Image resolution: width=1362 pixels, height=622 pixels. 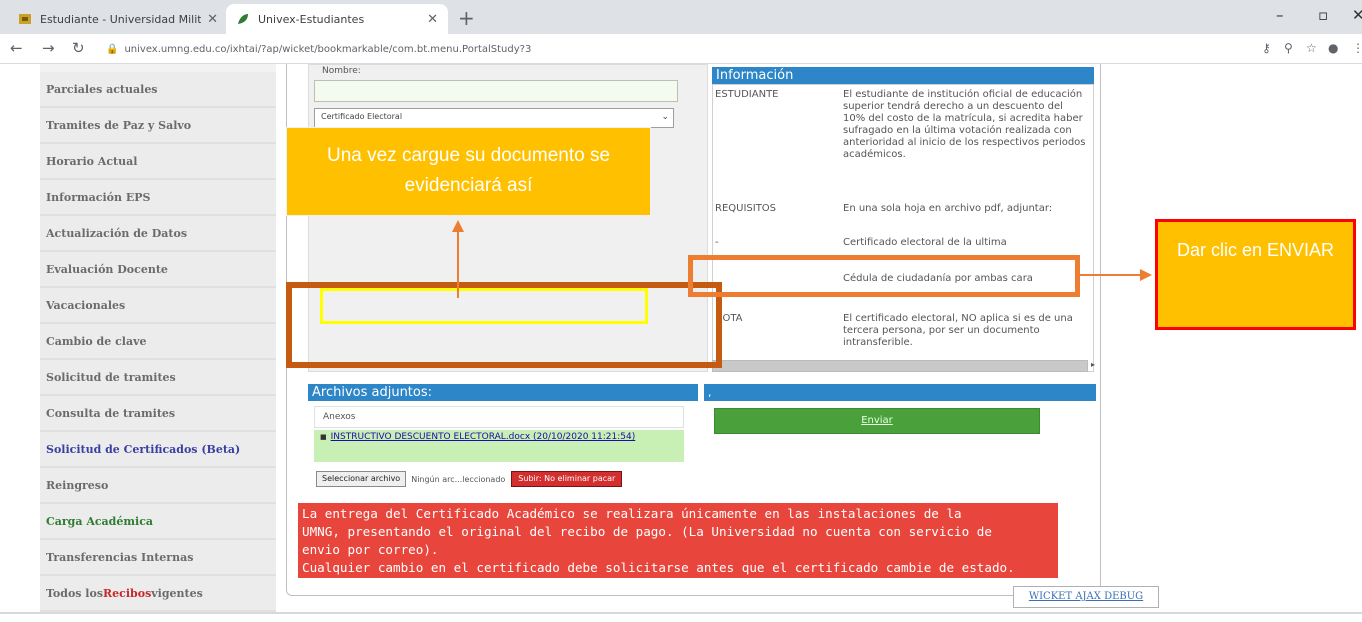 I want to click on menu-icon: ⋮, so click(x=1357, y=48).